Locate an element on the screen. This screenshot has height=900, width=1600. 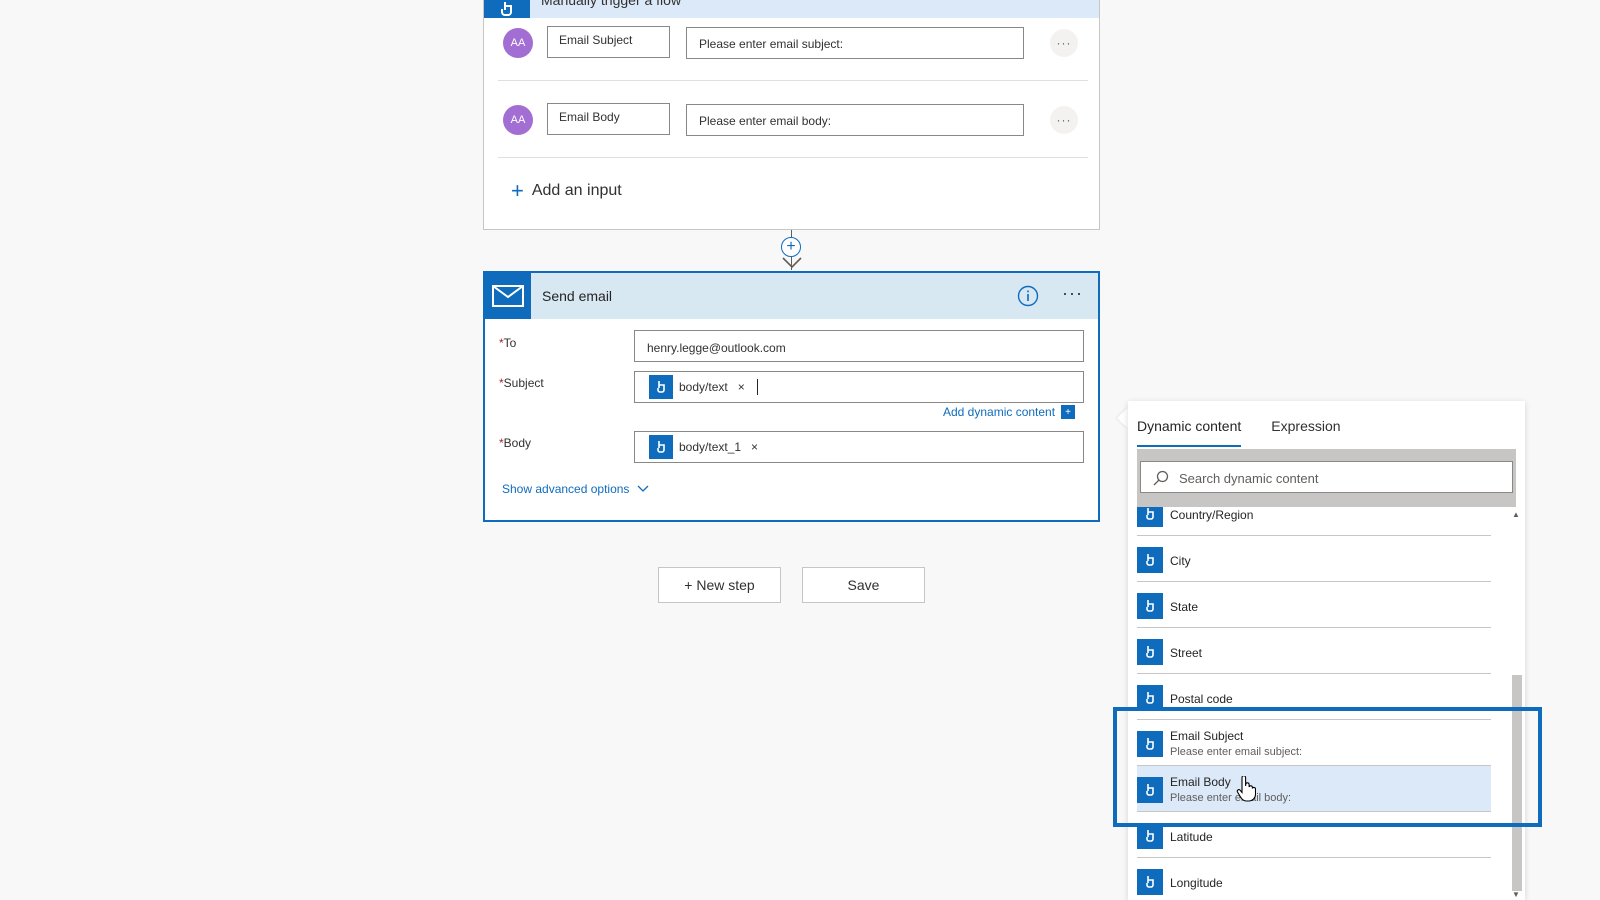
search-box is located at coordinates (1326, 477).